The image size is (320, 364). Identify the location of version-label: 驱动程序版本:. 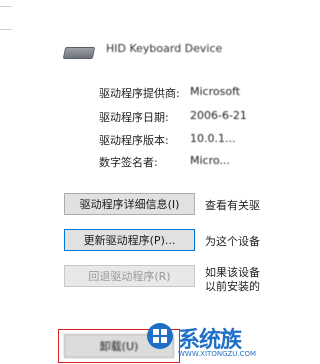
(134, 140).